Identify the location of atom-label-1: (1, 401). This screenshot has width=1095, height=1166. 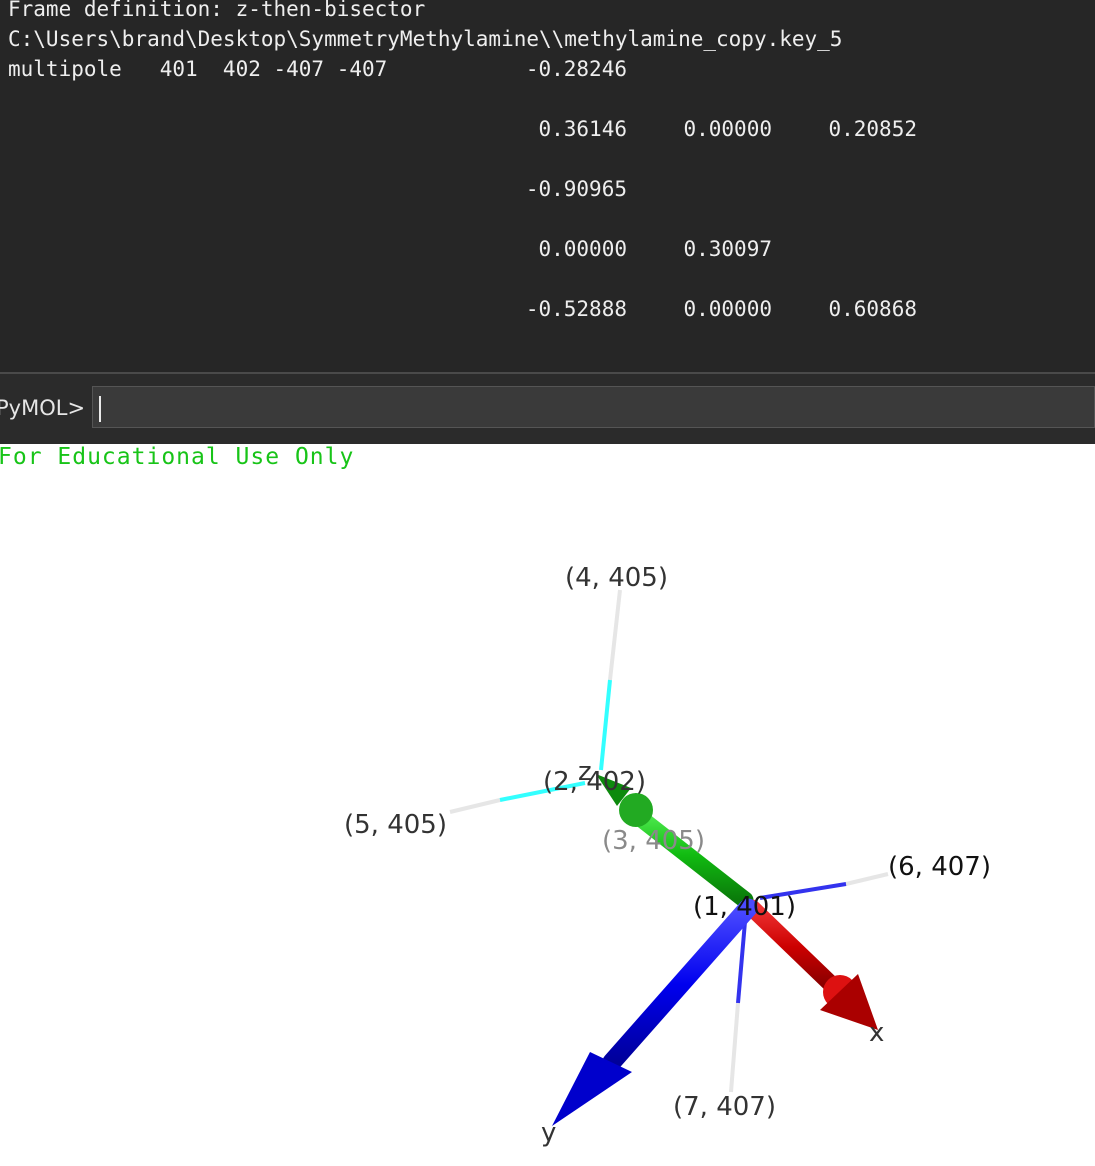
(744, 907).